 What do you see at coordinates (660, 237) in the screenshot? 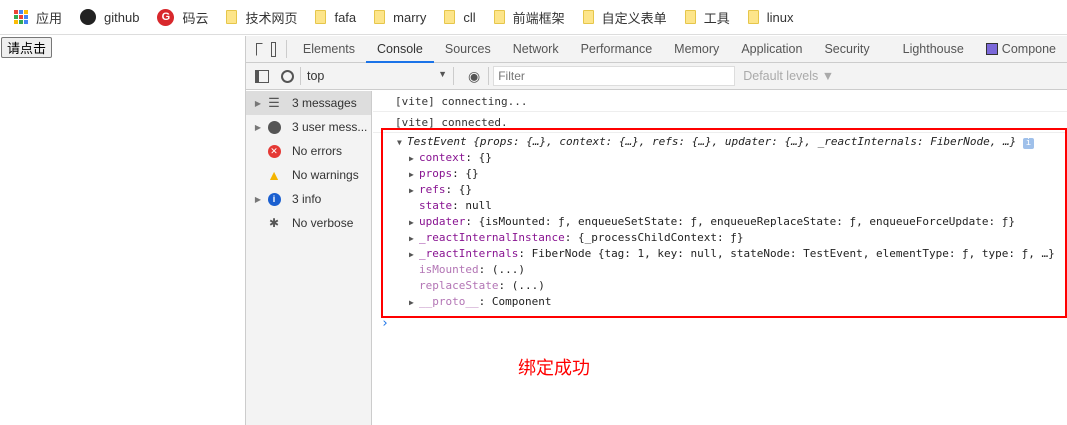
I see `property-value: {_processChildContext: ƒ}` at bounding box center [660, 237].